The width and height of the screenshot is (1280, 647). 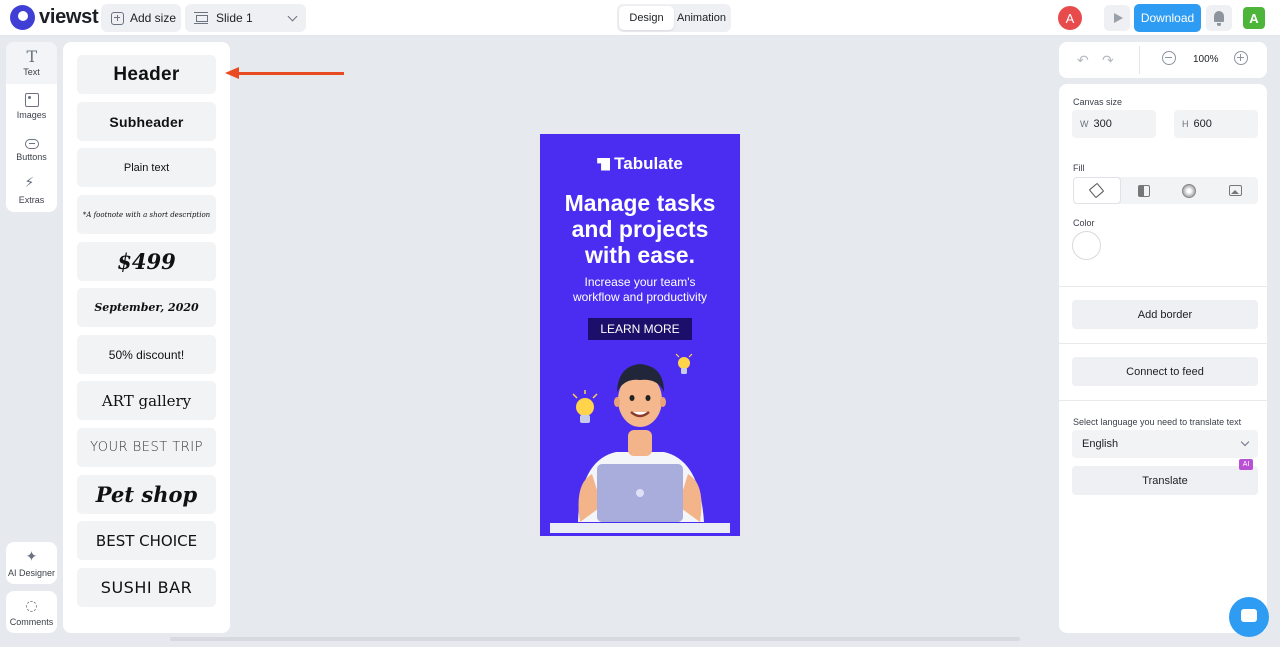 I want to click on rail-item-label: Images, so click(x=31, y=114).